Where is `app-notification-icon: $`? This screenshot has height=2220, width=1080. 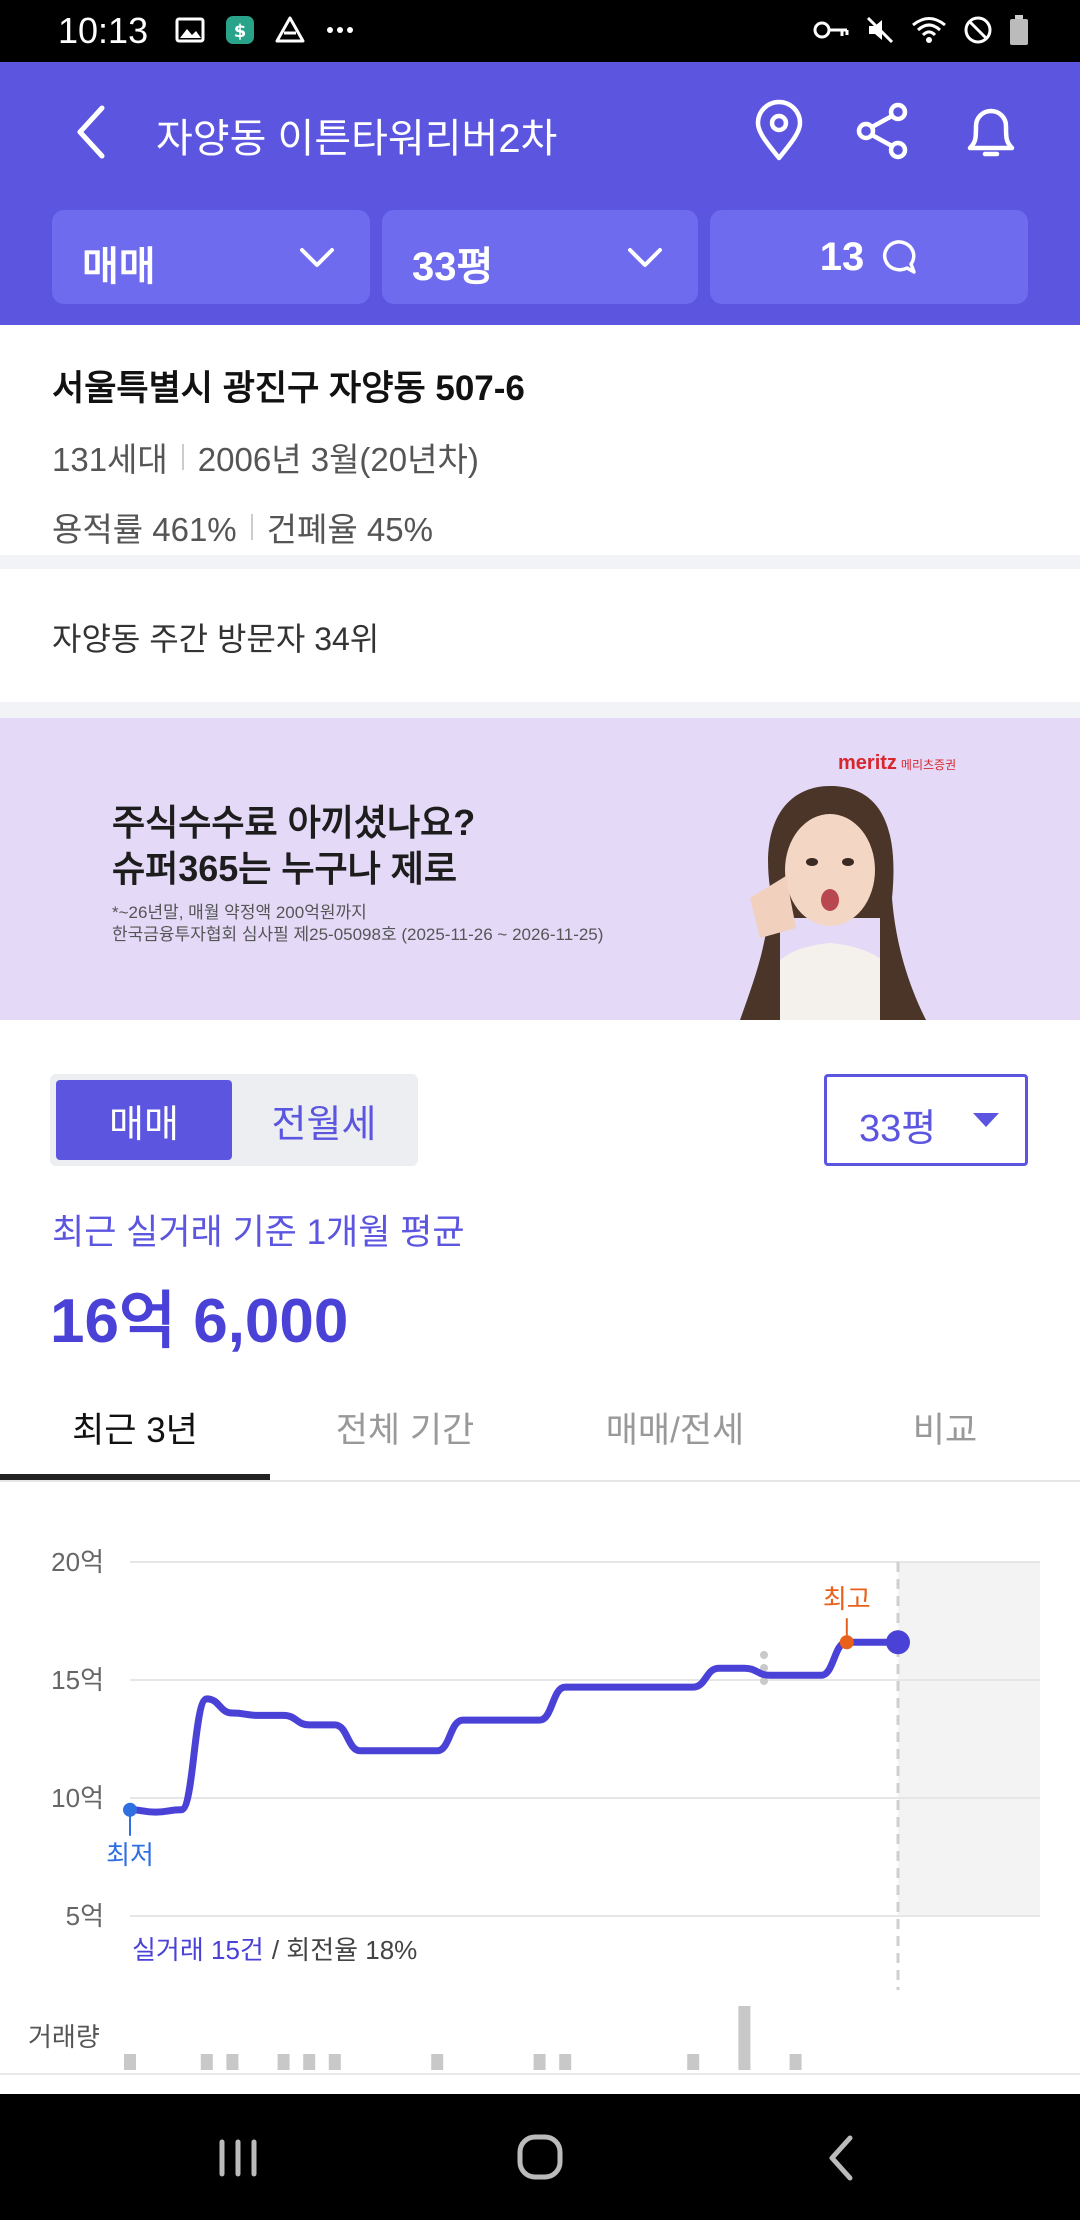
app-notification-icon: $ is located at coordinates (240, 30).